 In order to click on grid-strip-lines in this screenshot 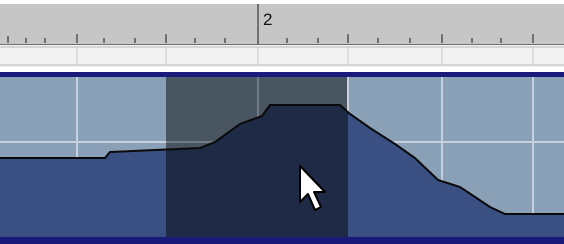, I will do `click(282, 56)`.